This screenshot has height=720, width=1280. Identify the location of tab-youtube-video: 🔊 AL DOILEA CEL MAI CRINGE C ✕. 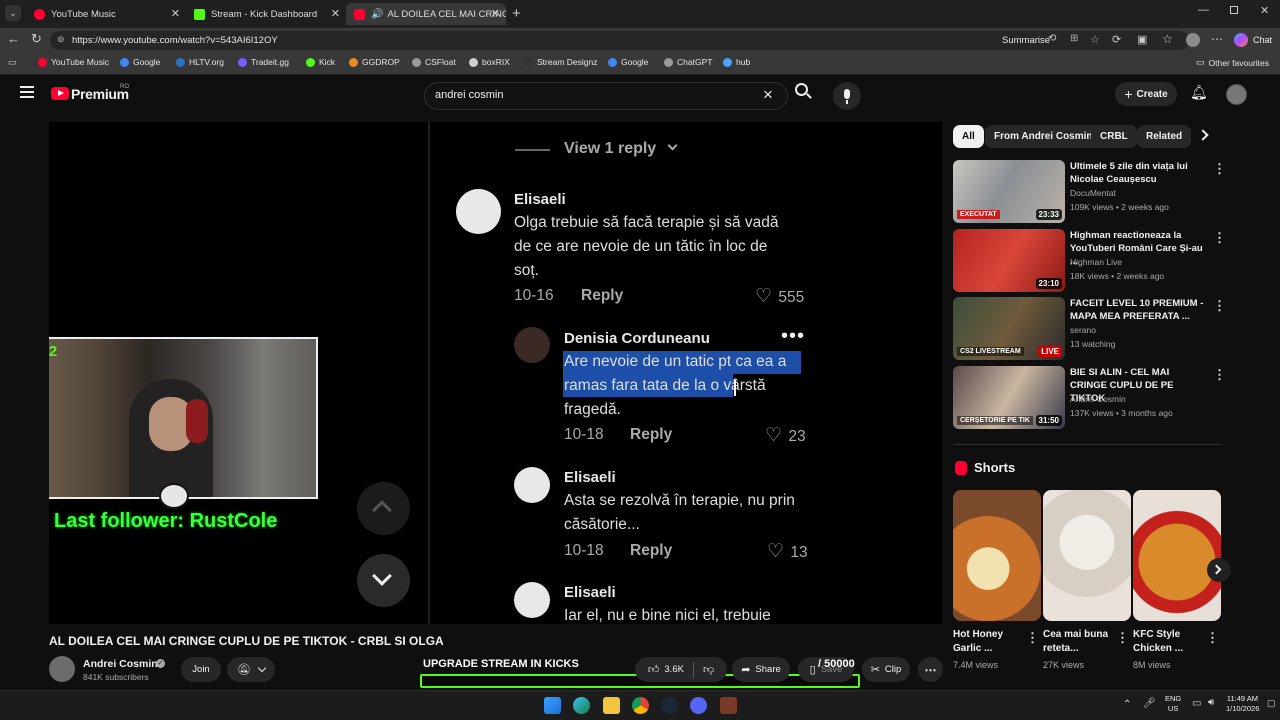
(426, 14).